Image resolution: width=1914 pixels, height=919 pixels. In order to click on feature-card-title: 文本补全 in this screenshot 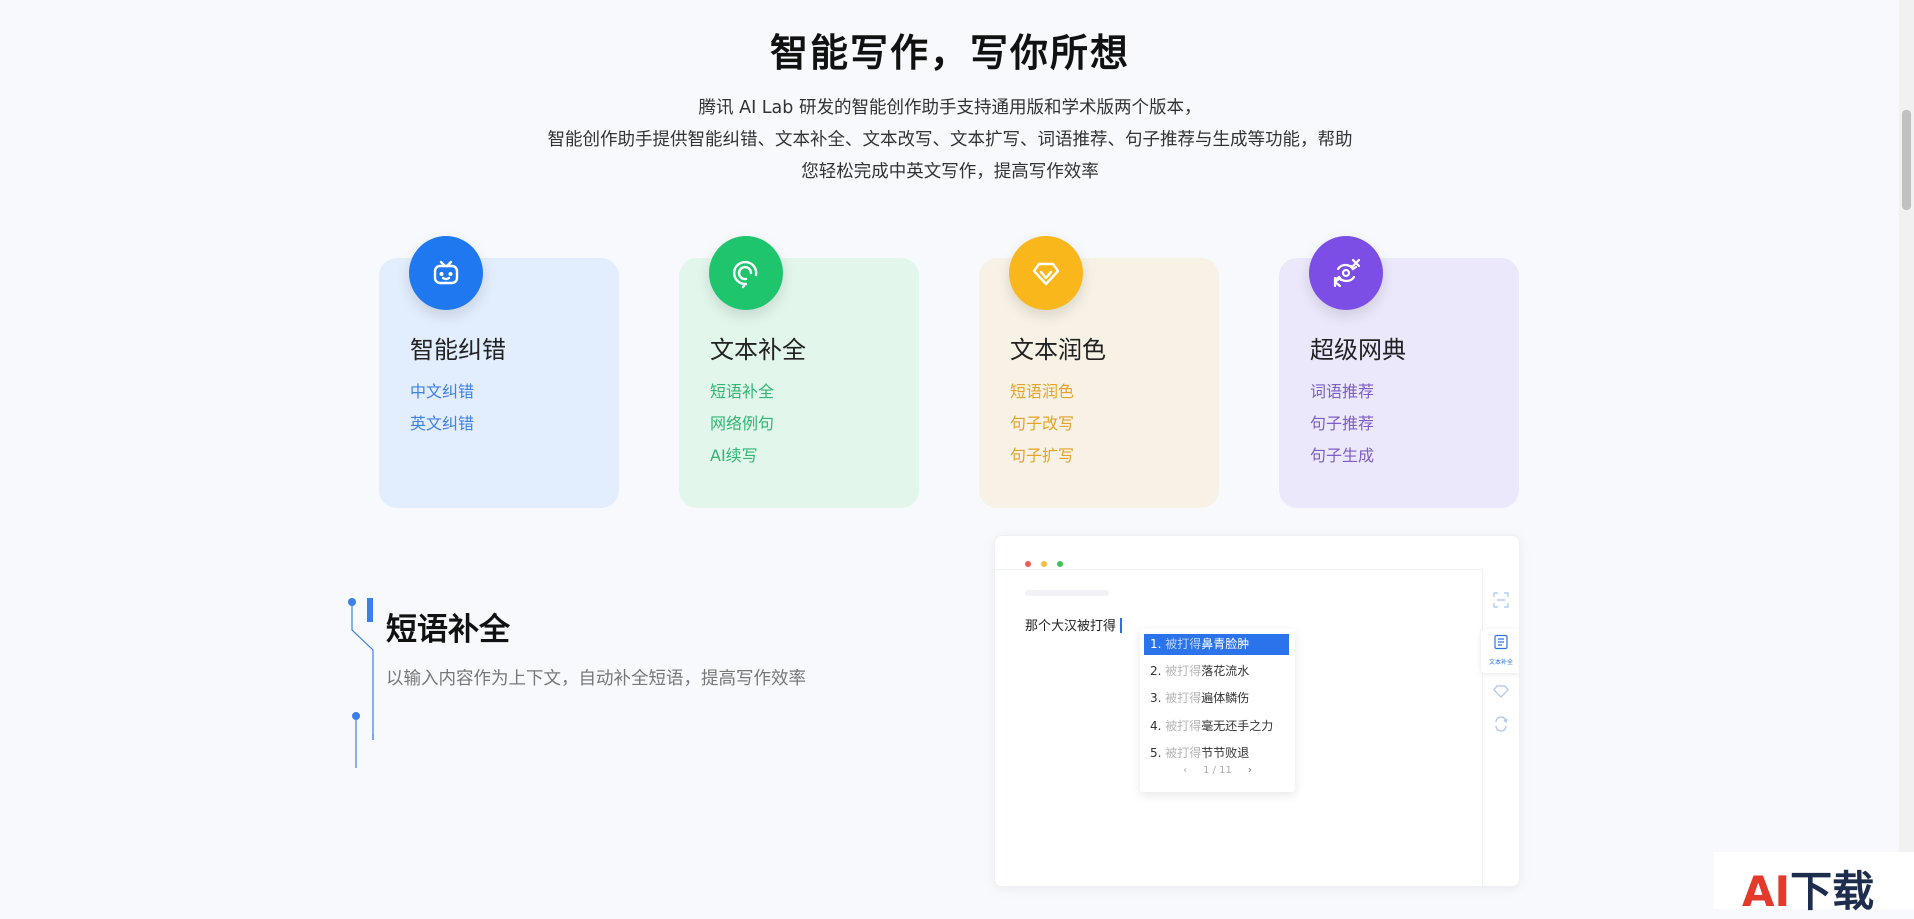, I will do `click(758, 350)`.